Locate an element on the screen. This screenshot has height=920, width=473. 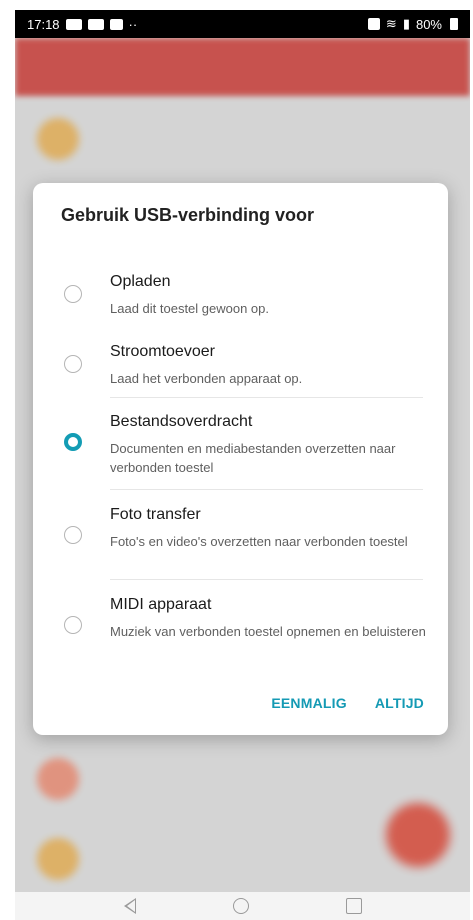
battery-icon is located at coordinates (454, 24).